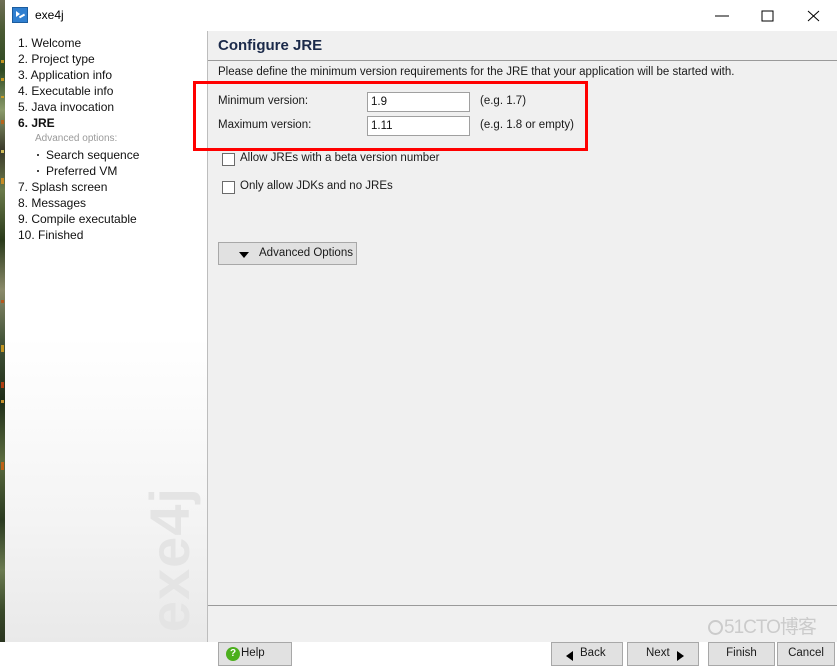 The image size is (837, 666). Describe the element at coordinates (503, 101) in the screenshot. I see `minimum-version-hint: (e.g. 1.7)` at that location.